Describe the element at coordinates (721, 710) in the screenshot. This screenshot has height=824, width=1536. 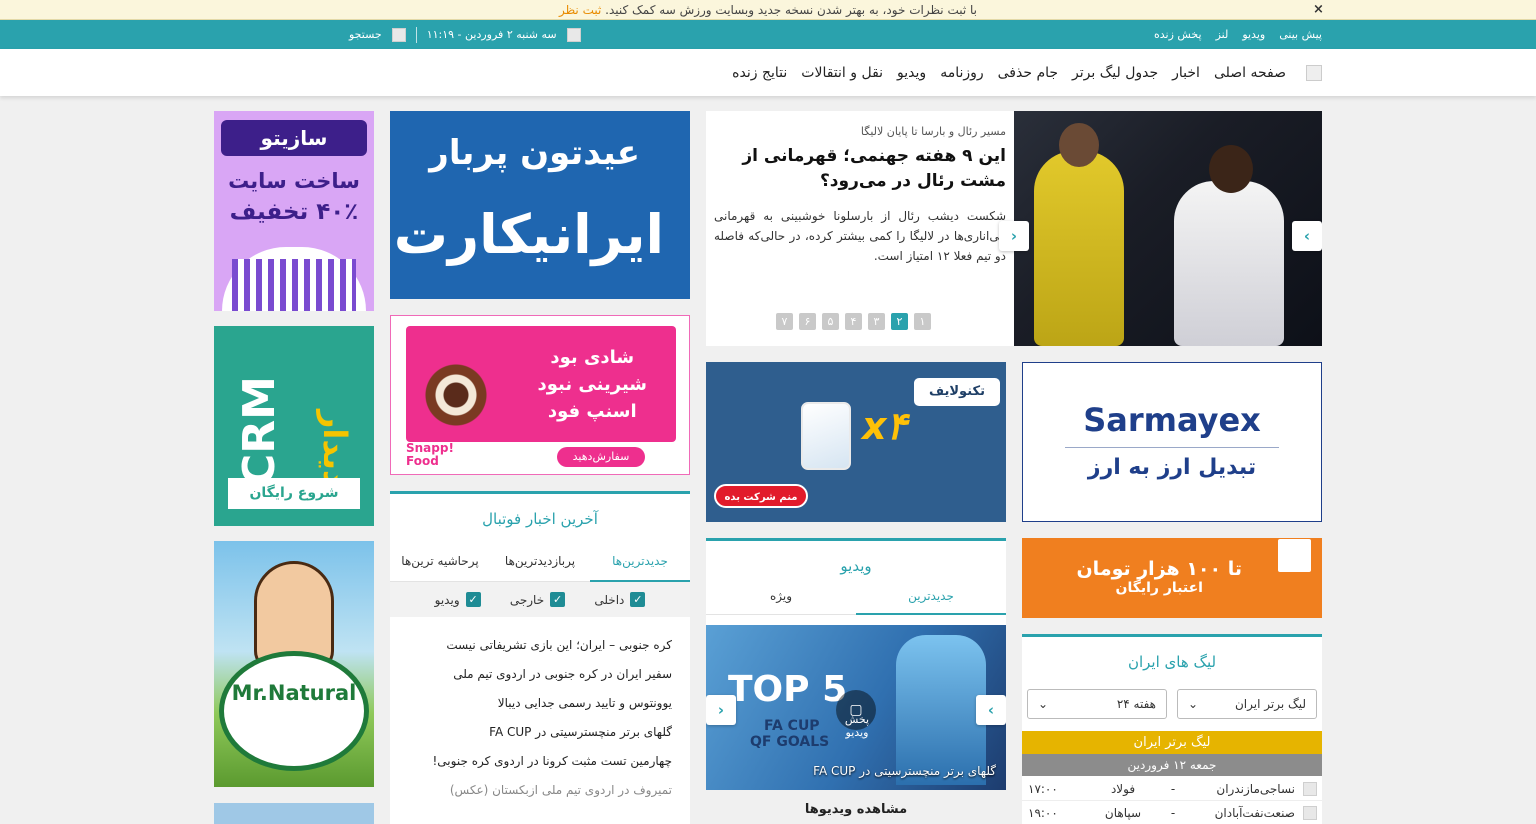
I see `video-prev-button: ‹` at that location.